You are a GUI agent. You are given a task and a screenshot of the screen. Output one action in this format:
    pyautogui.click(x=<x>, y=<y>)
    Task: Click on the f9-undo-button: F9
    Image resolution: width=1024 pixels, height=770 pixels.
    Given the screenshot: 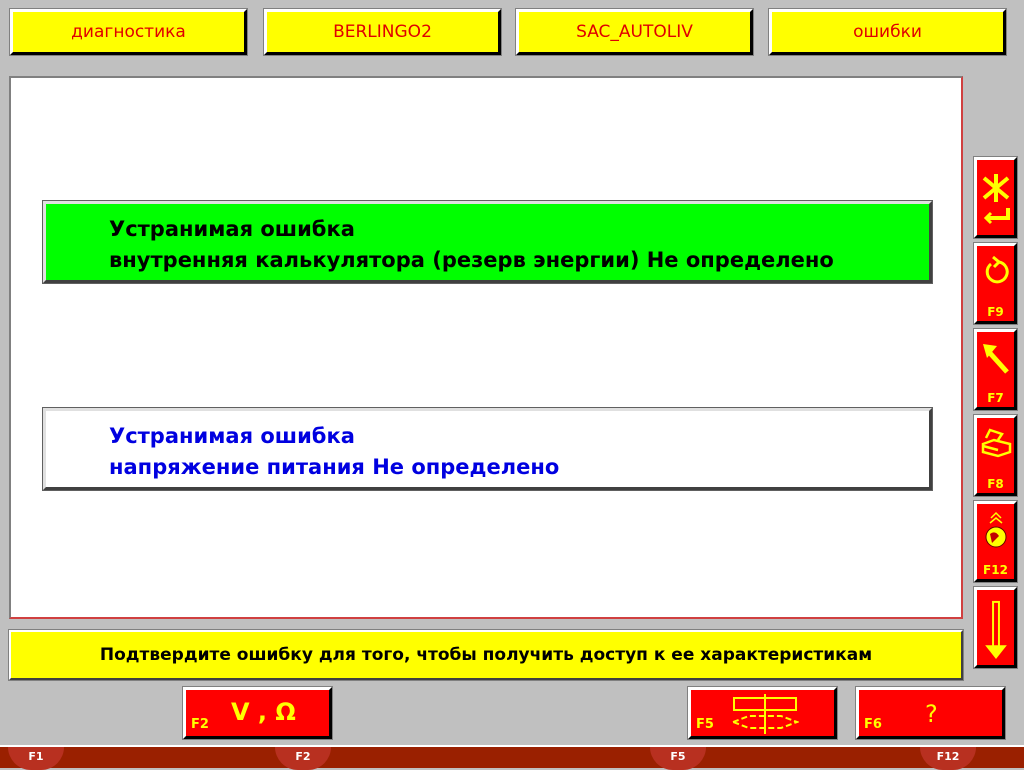 What is the action you would take?
    pyautogui.click(x=995, y=283)
    